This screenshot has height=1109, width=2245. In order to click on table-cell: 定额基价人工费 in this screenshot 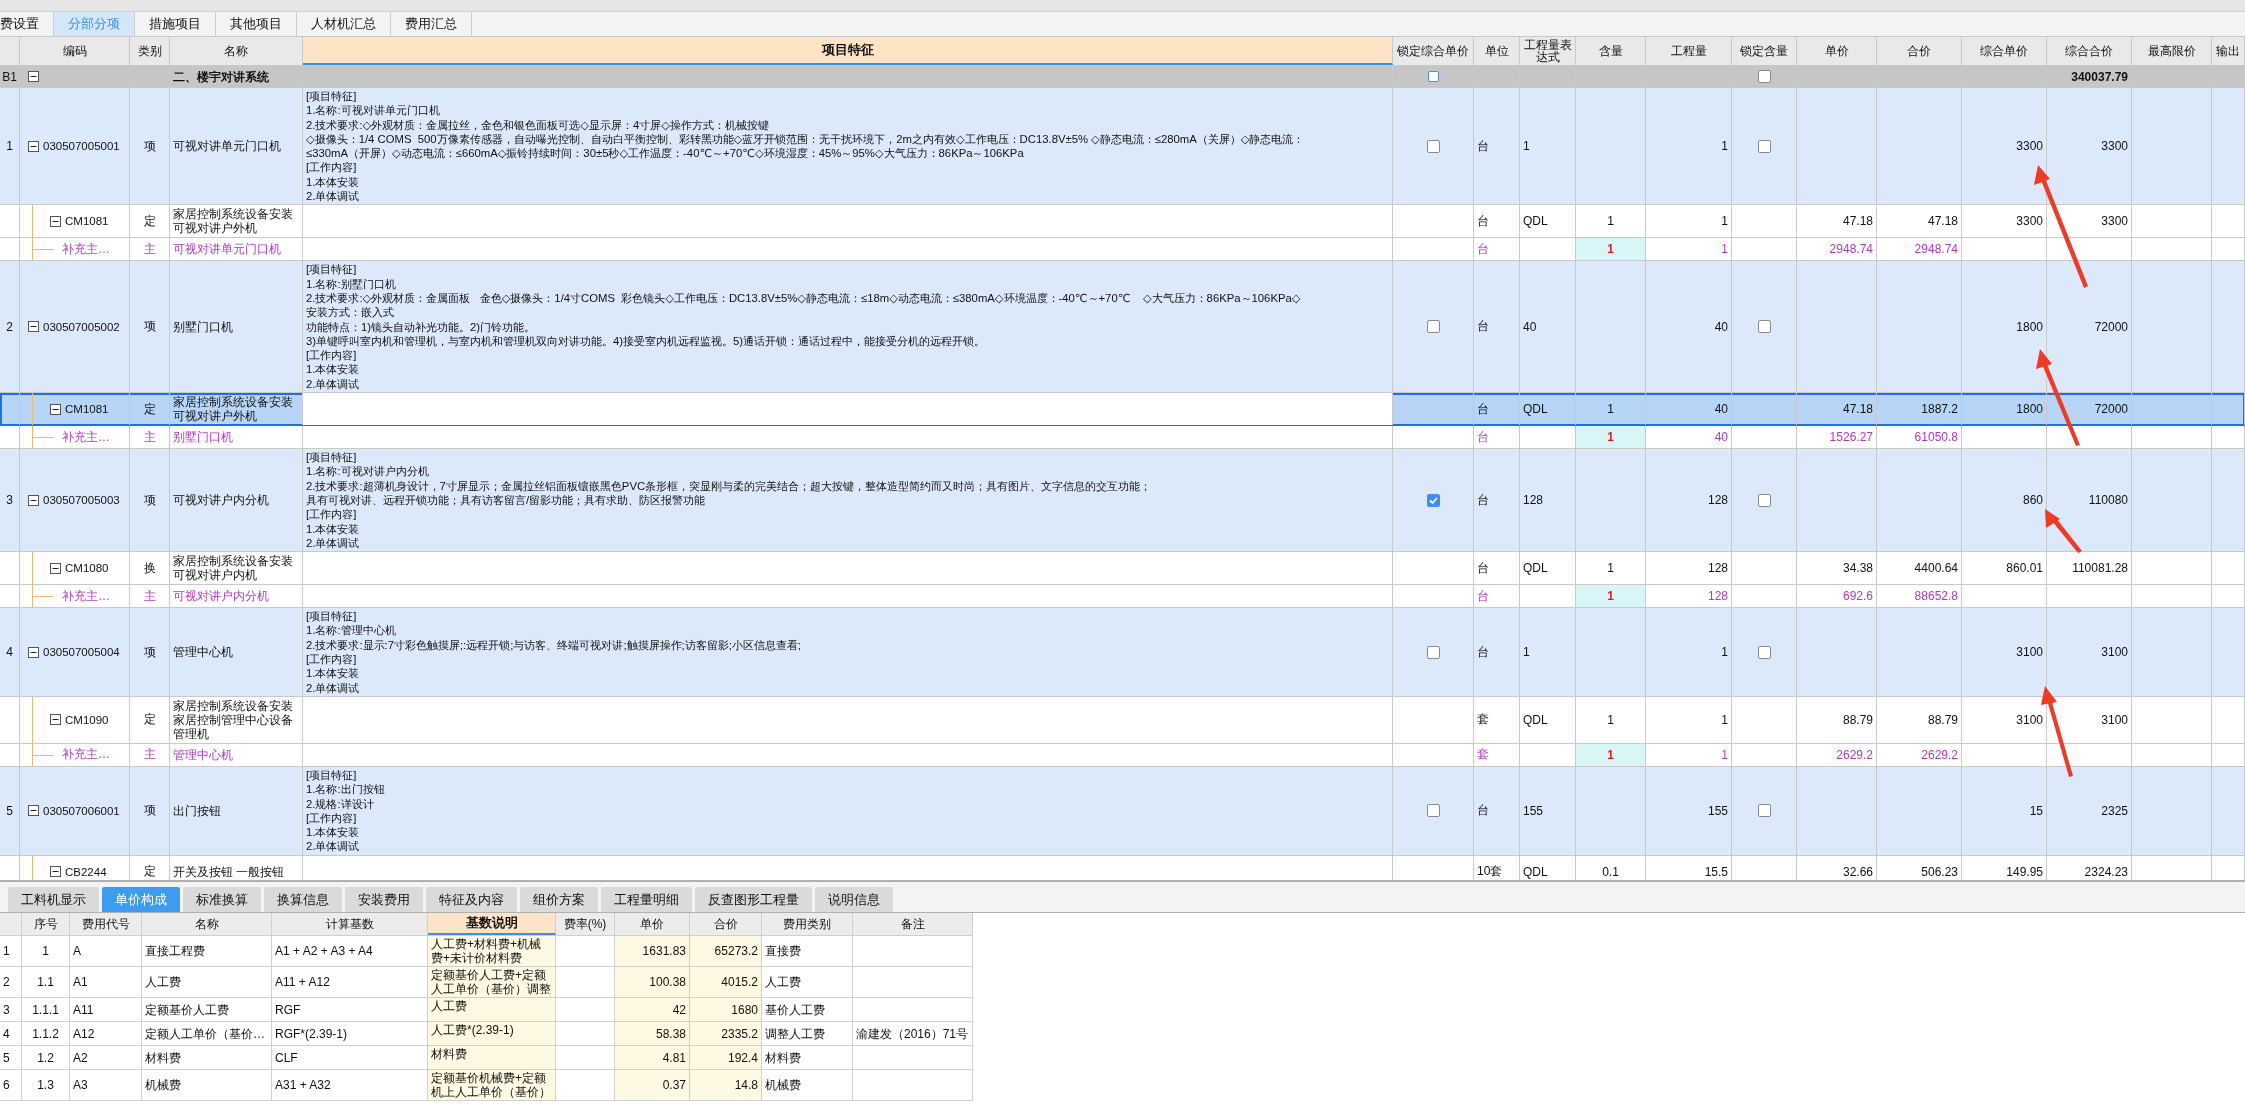, I will do `click(207, 1009)`.